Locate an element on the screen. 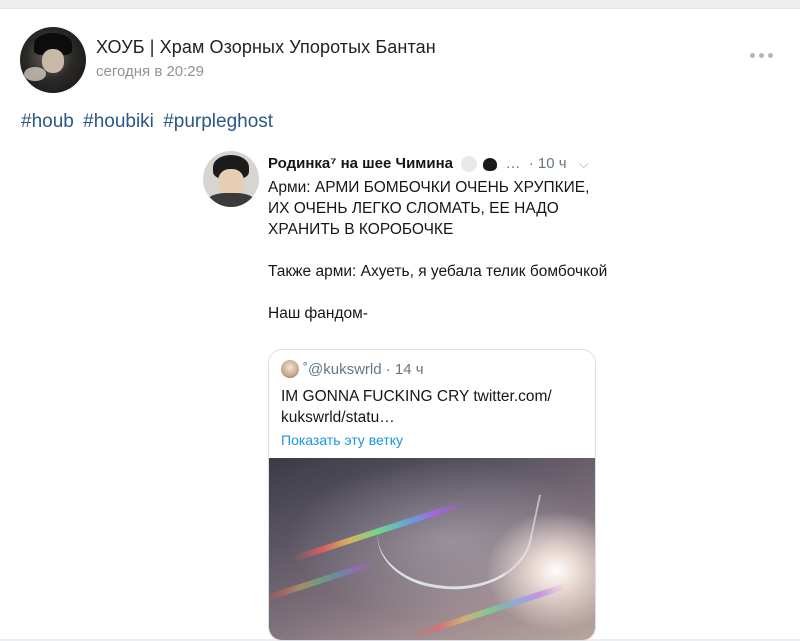 The width and height of the screenshot is (800, 641). tweet-avatar is located at coordinates (231, 179).